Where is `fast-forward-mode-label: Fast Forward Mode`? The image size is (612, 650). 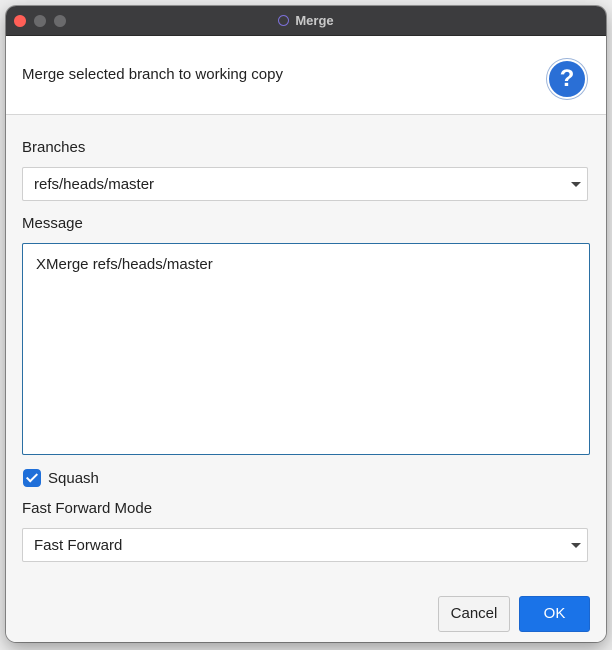 fast-forward-mode-label: Fast Forward Mode is located at coordinates (87, 508).